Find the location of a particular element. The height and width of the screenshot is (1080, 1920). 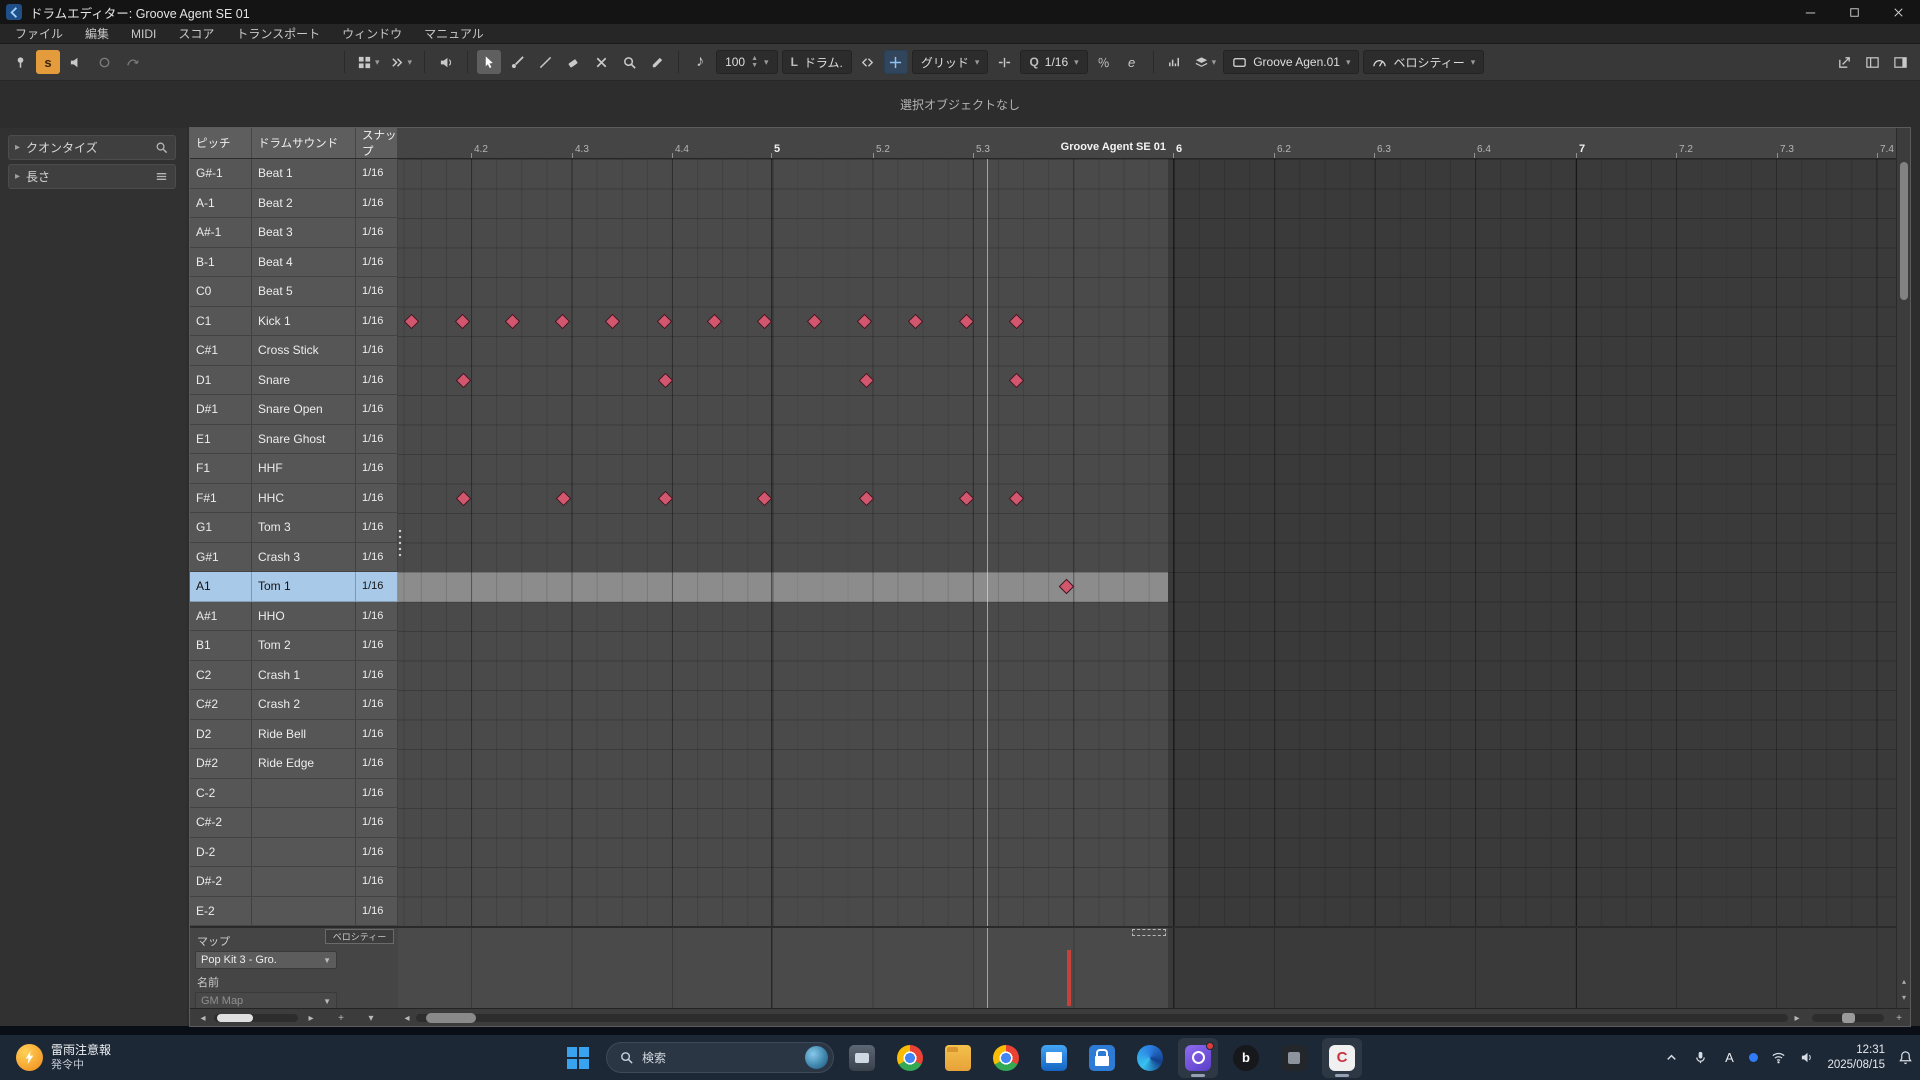

eraser-tool is located at coordinates (573, 62).